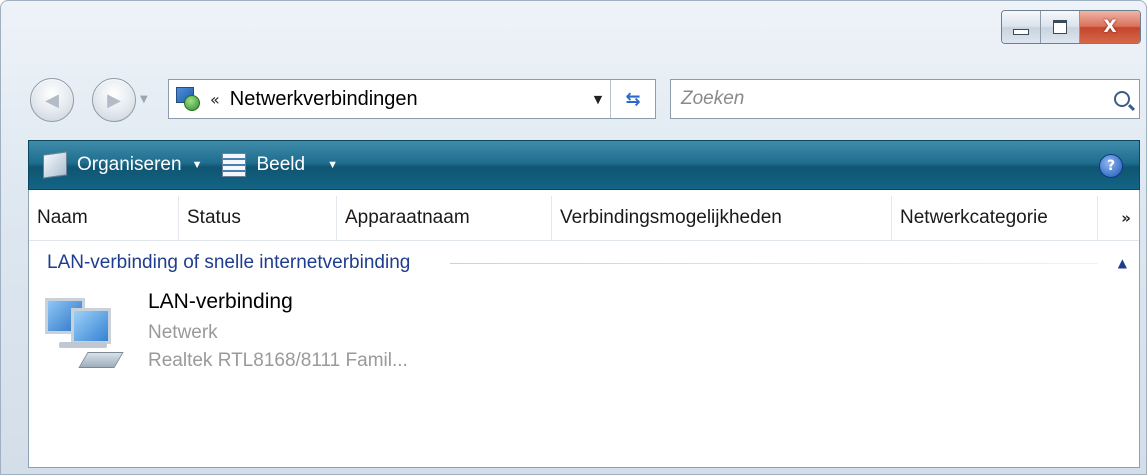 The image size is (1147, 475). What do you see at coordinates (1122, 263) in the screenshot?
I see `collapse-group-icon: ▲` at bounding box center [1122, 263].